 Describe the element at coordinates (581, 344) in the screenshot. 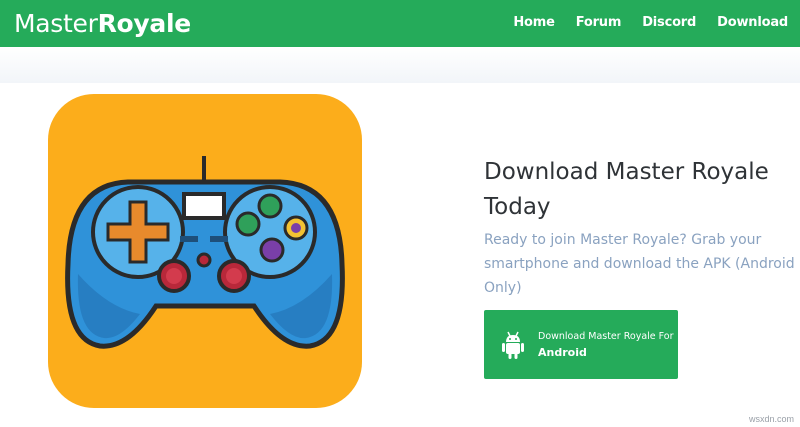

I see `download-android-button: Download Master Royale For Android` at that location.